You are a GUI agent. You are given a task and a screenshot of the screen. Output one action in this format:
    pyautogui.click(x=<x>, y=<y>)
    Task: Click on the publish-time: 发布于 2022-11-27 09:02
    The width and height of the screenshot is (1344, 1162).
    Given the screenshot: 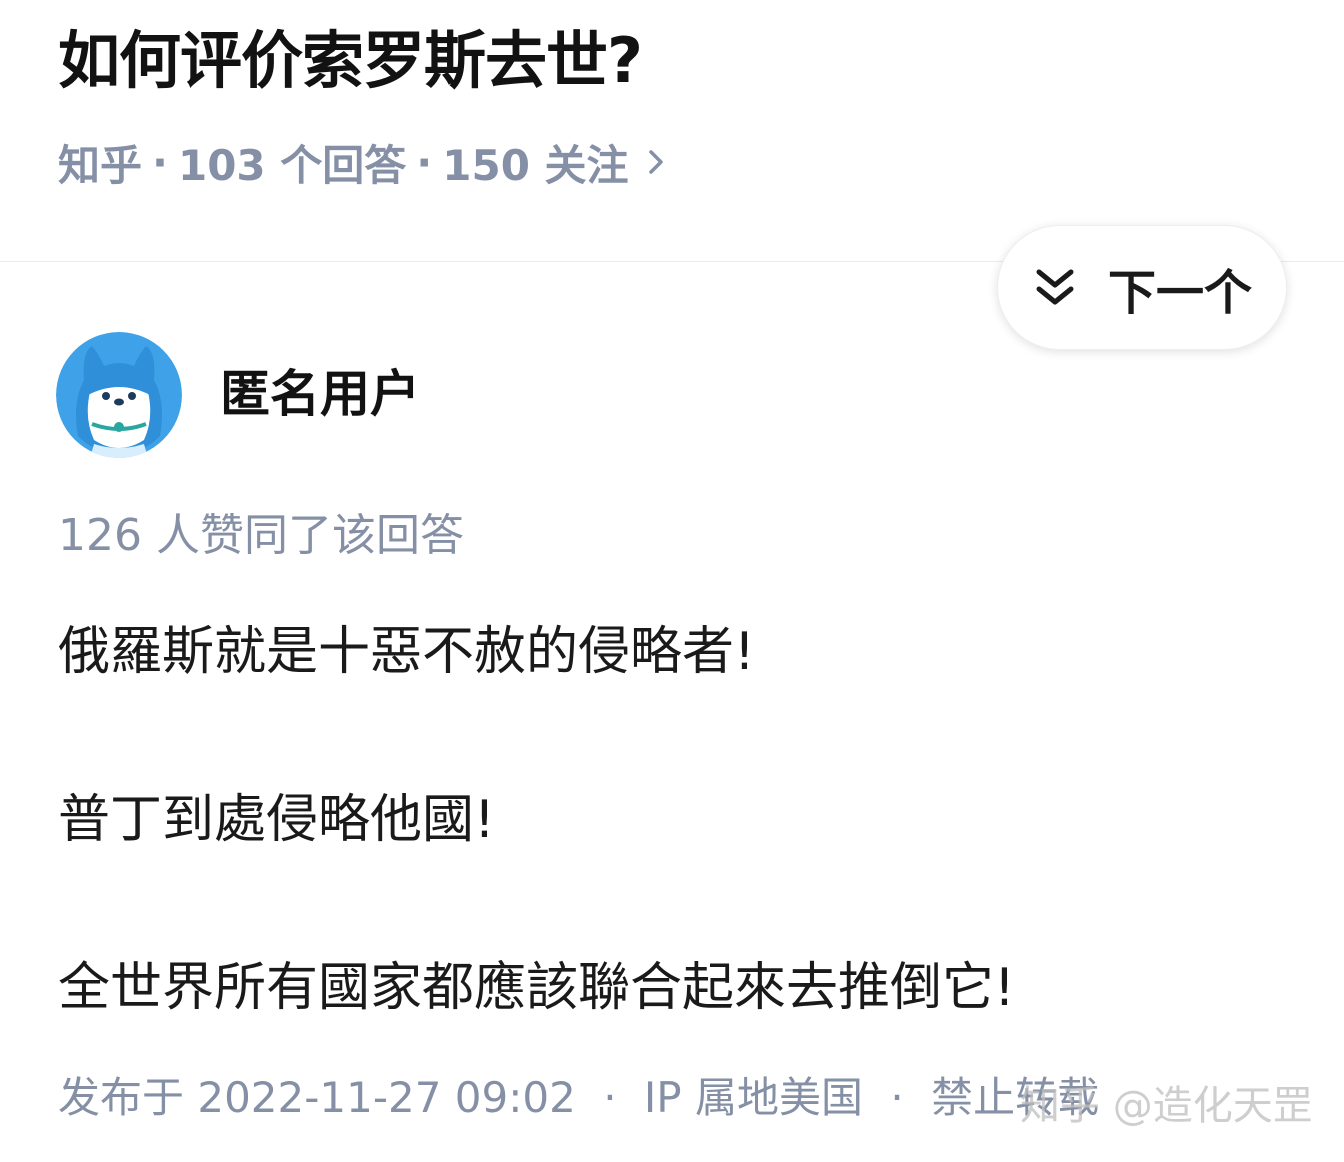 What is the action you would take?
    pyautogui.click(x=317, y=1097)
    